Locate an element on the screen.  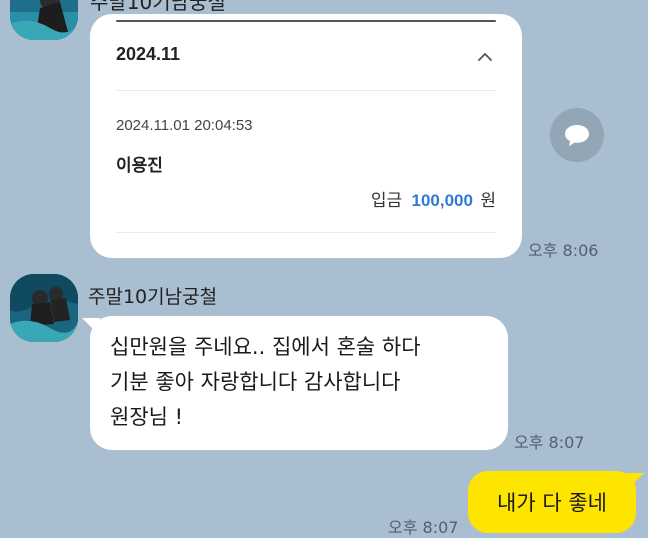
message-time: 오후 8:06 is located at coordinates (563, 250).